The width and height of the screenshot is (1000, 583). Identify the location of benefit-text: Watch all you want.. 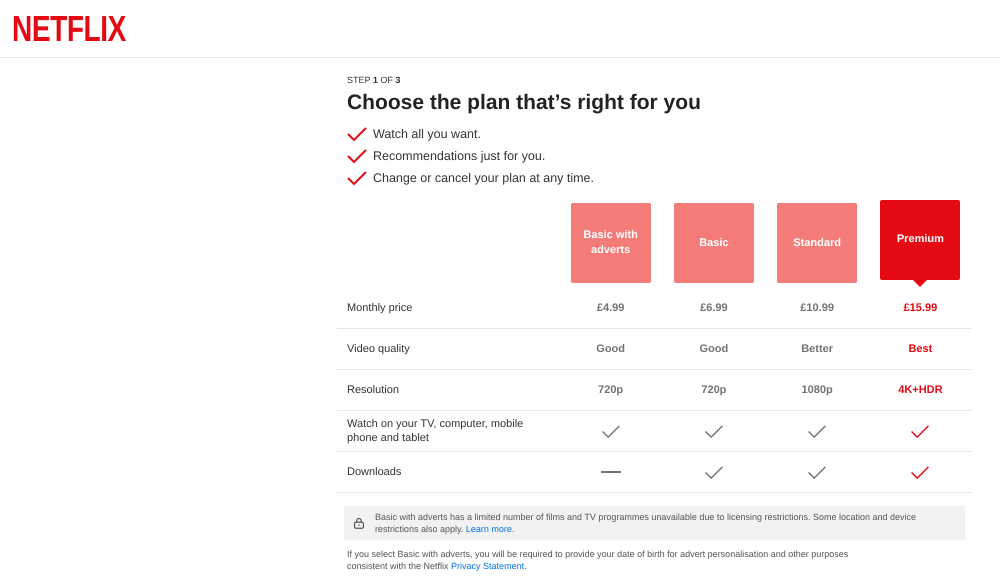
(427, 134).